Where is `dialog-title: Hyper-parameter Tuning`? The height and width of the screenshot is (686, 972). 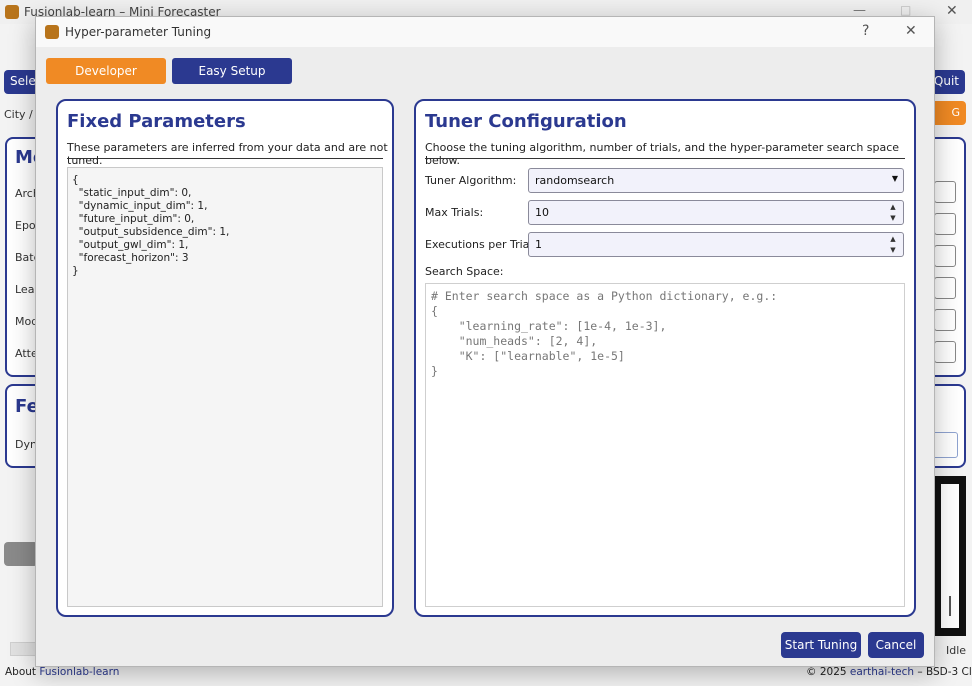
dialog-title: Hyper-parameter Tuning is located at coordinates (138, 32).